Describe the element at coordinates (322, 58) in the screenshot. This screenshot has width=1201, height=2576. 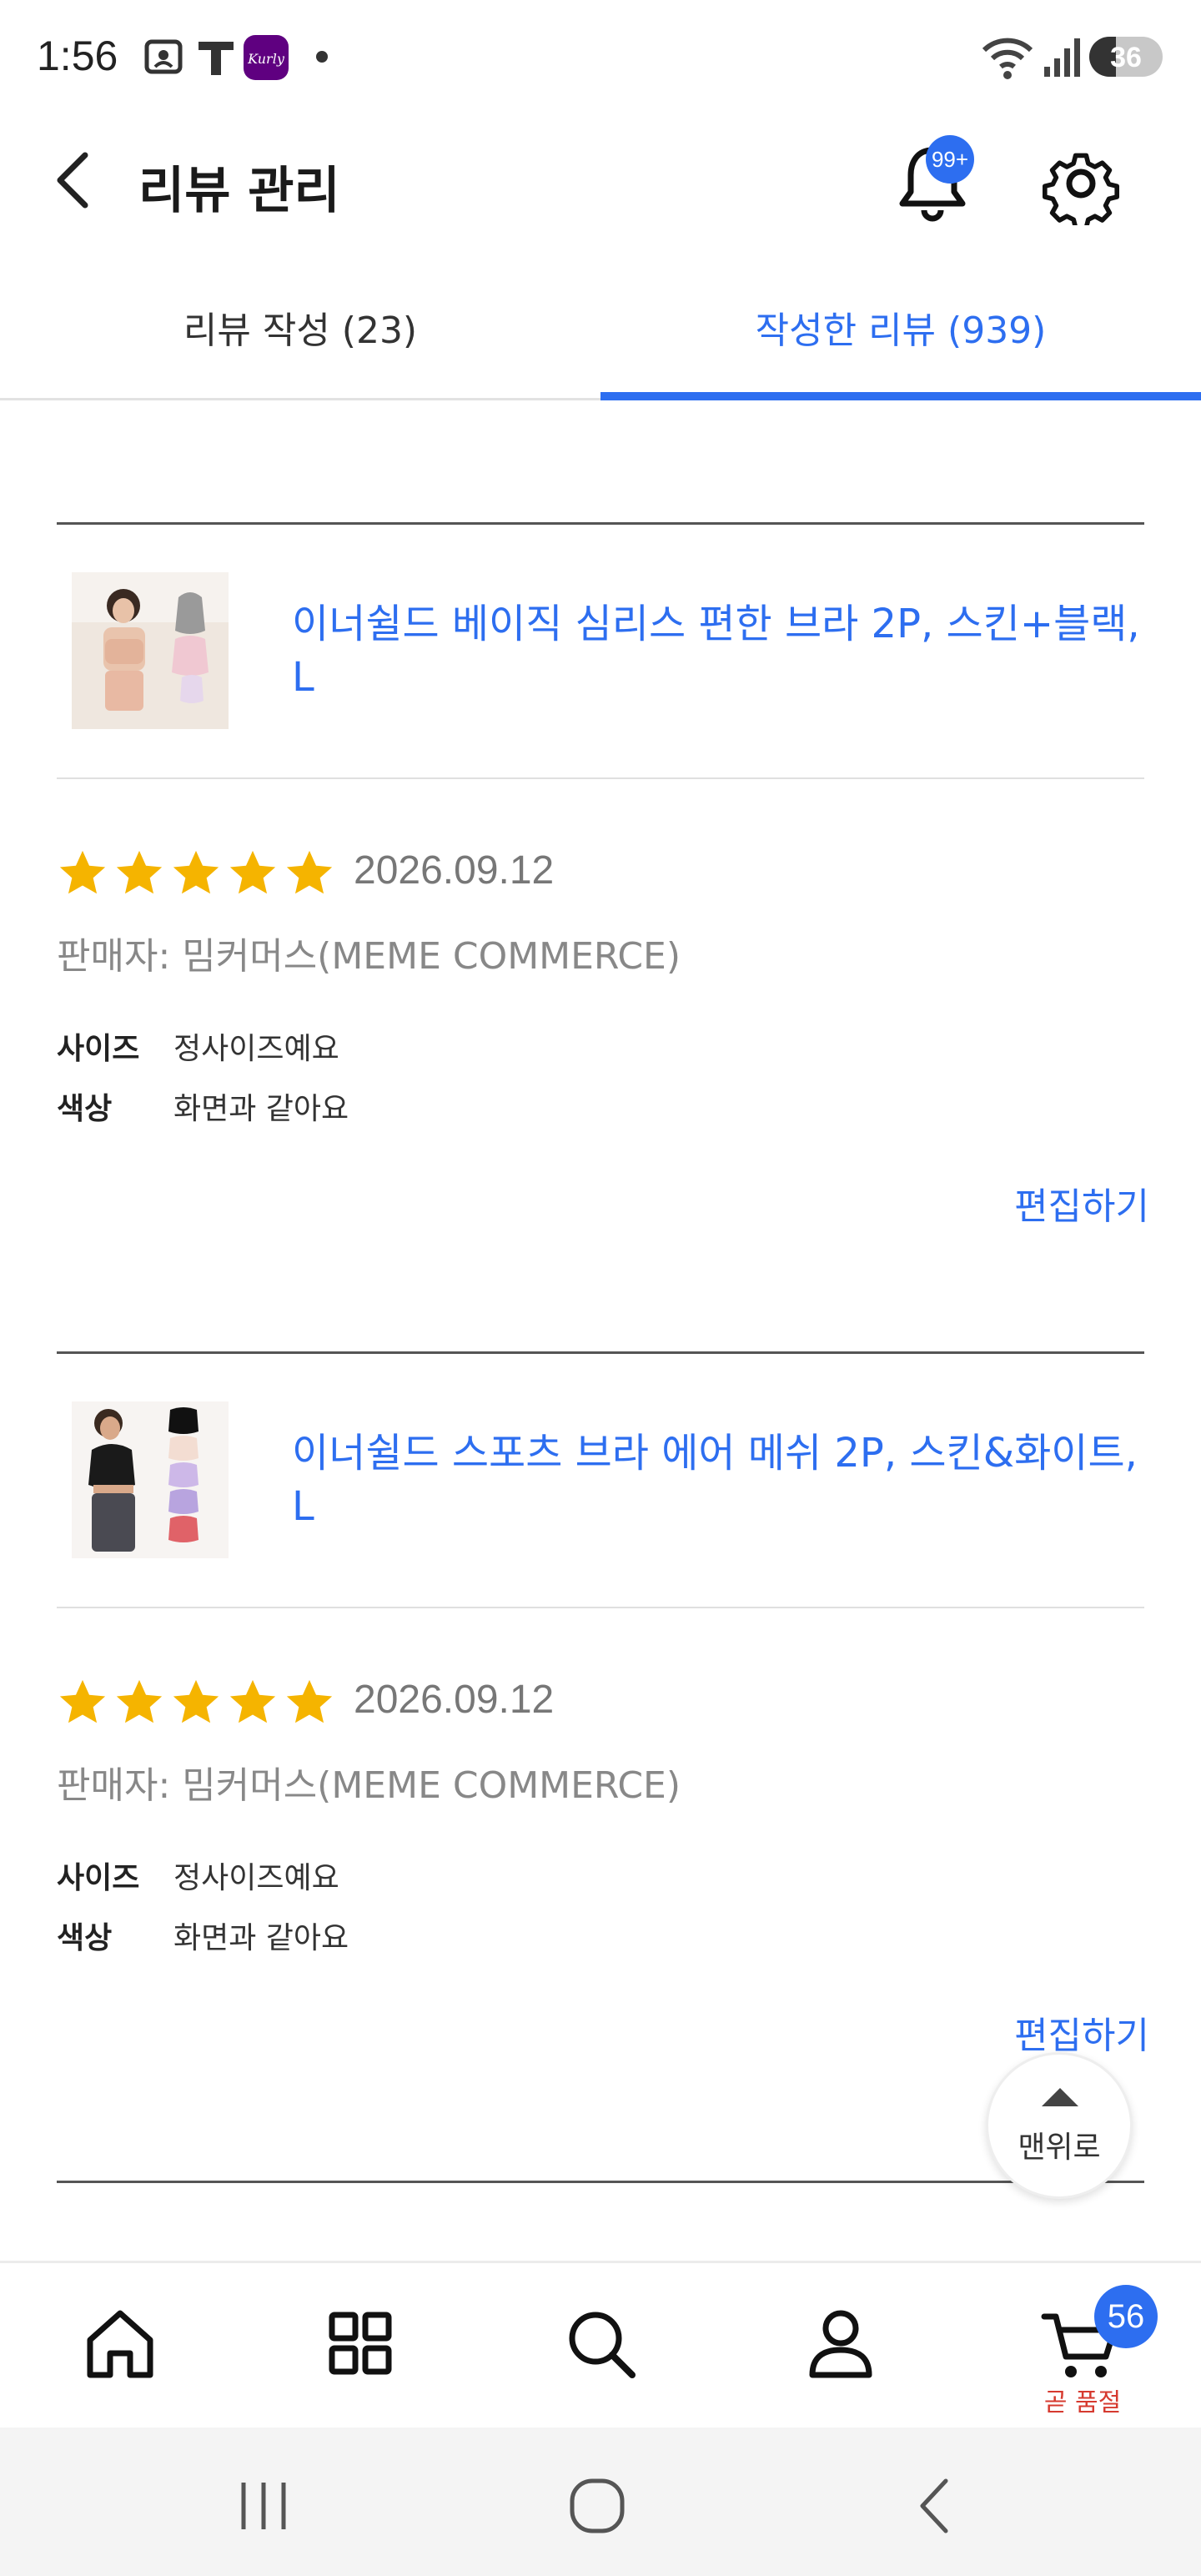
I see `notification-dot-icon` at that location.